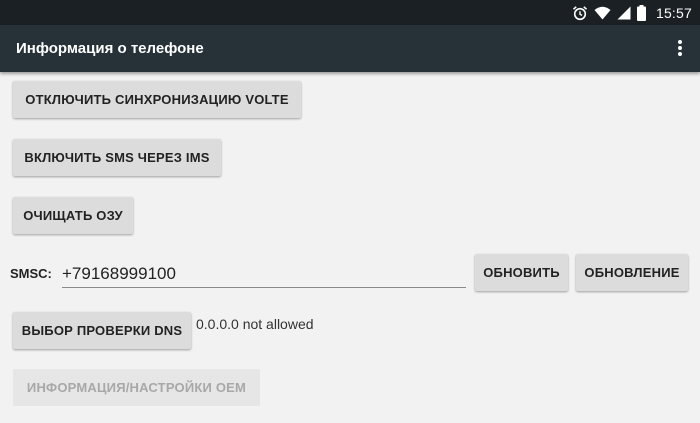 This screenshot has width=700, height=423. I want to click on dns-check-button: ВЫБОР ПРОВЕРКИ DNS, so click(102, 330).